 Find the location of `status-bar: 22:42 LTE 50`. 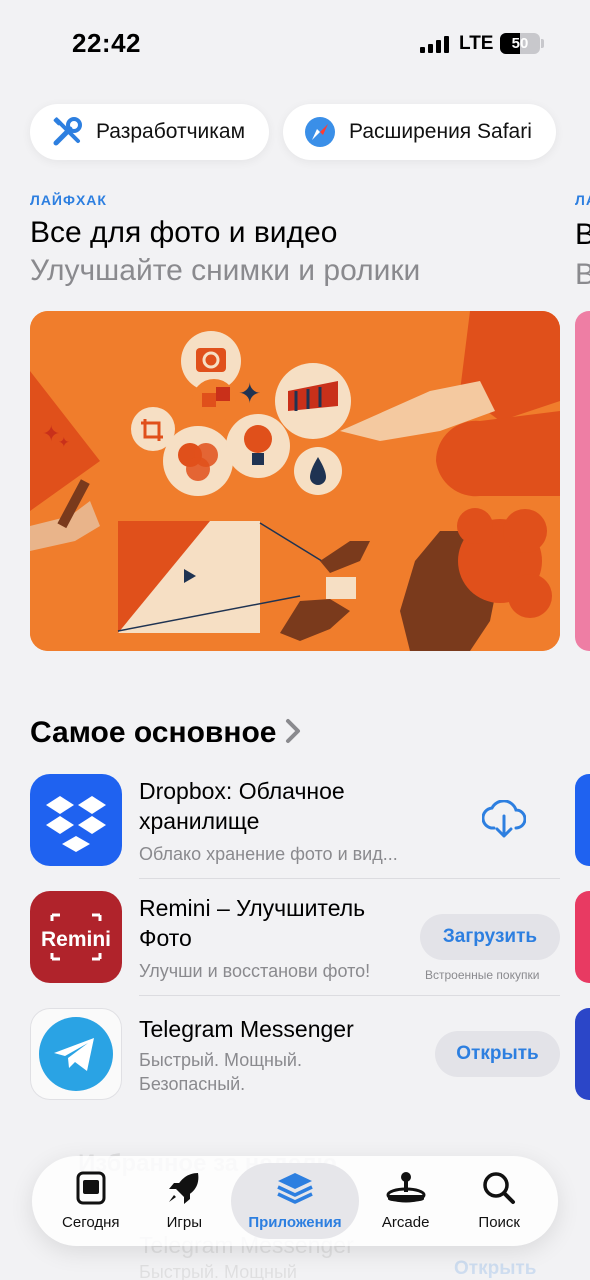

status-bar: 22:42 LTE 50 is located at coordinates (295, 45).